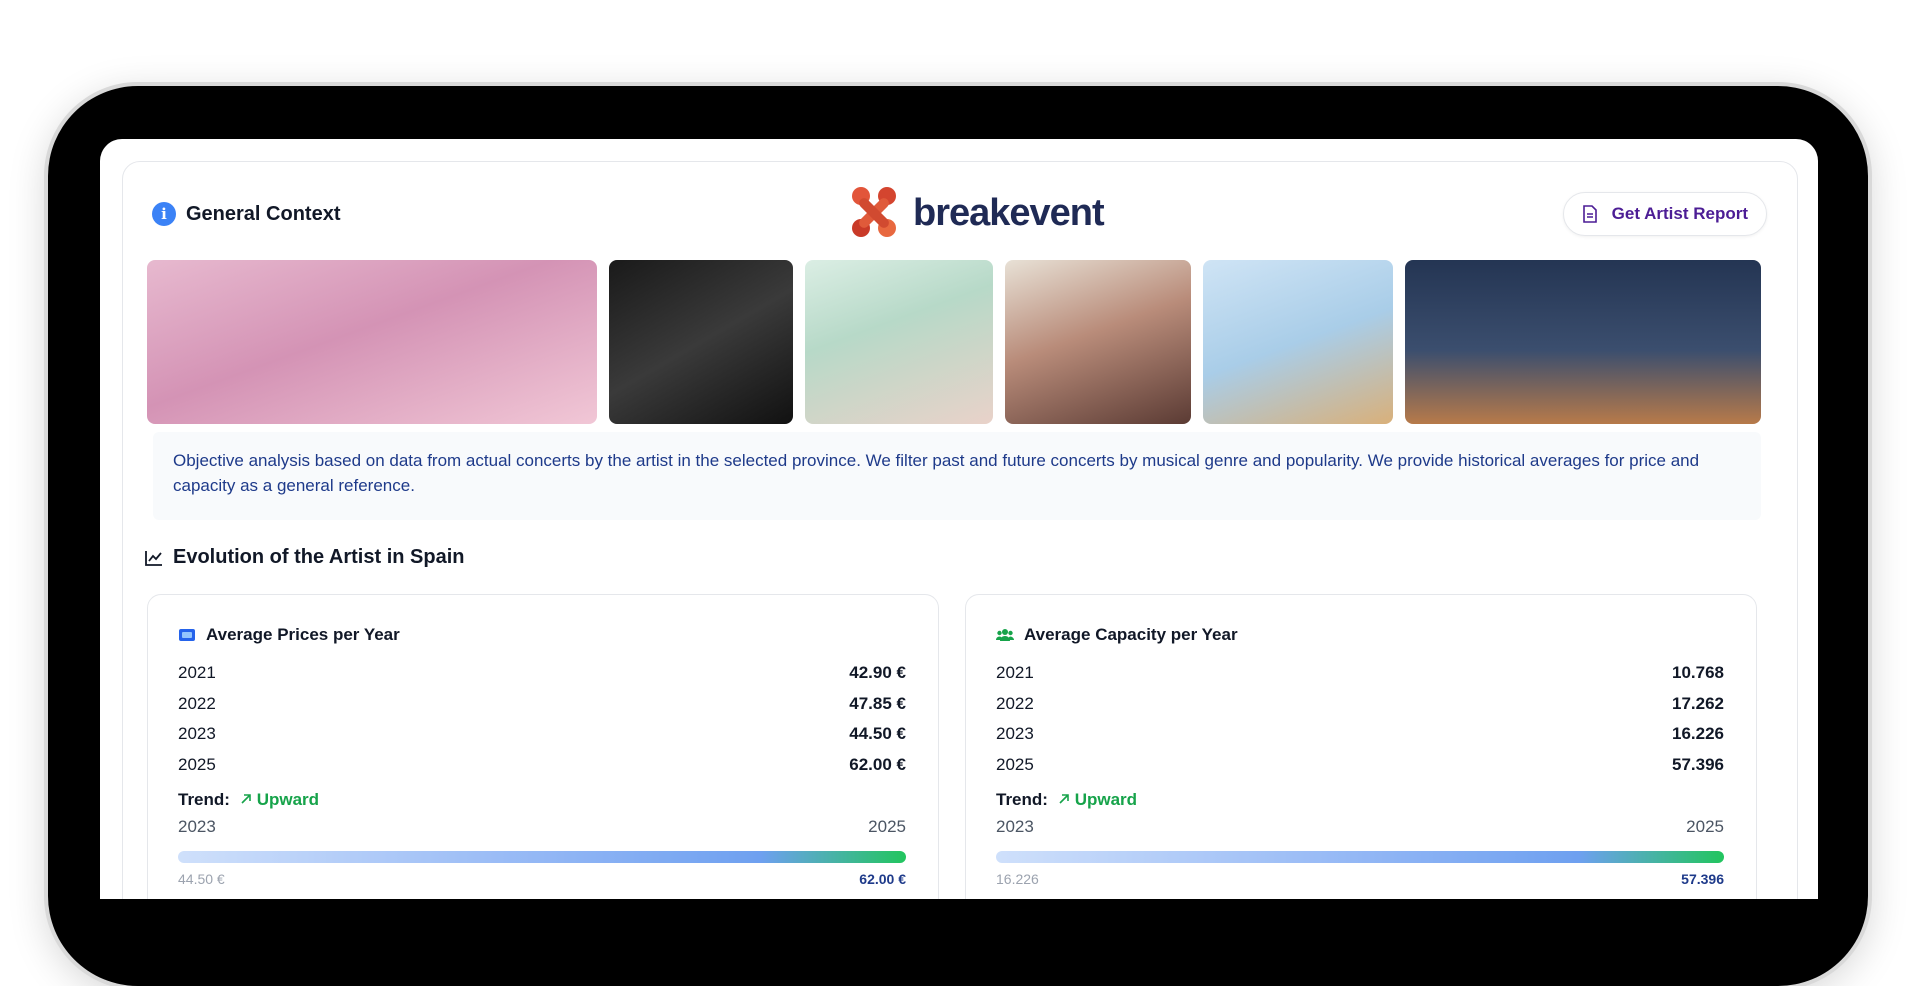  Describe the element at coordinates (1360, 770) in the screenshot. I see `capacity-row: 2025 57.396` at that location.